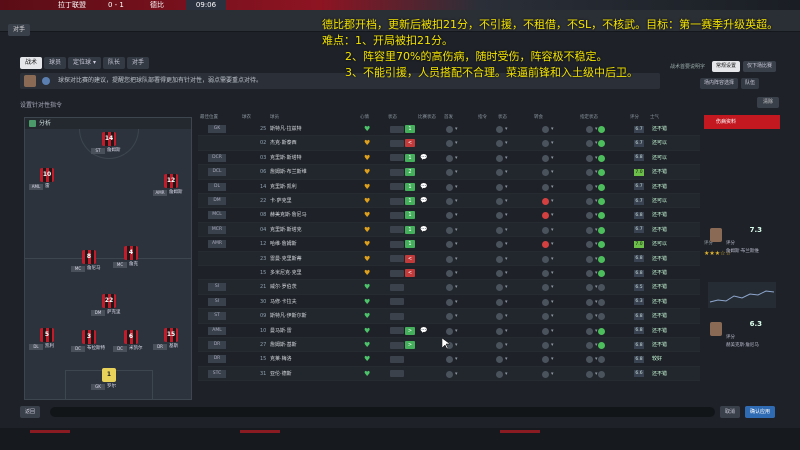 The height and width of the screenshot is (450, 800). Describe the element at coordinates (449, 172) in the screenshot. I see `table-row: DCL 06 詹姆斯·布兰斯维 ♥ 2 ▾ ▾ ▾ ▾ 7.0 还不错` at that location.